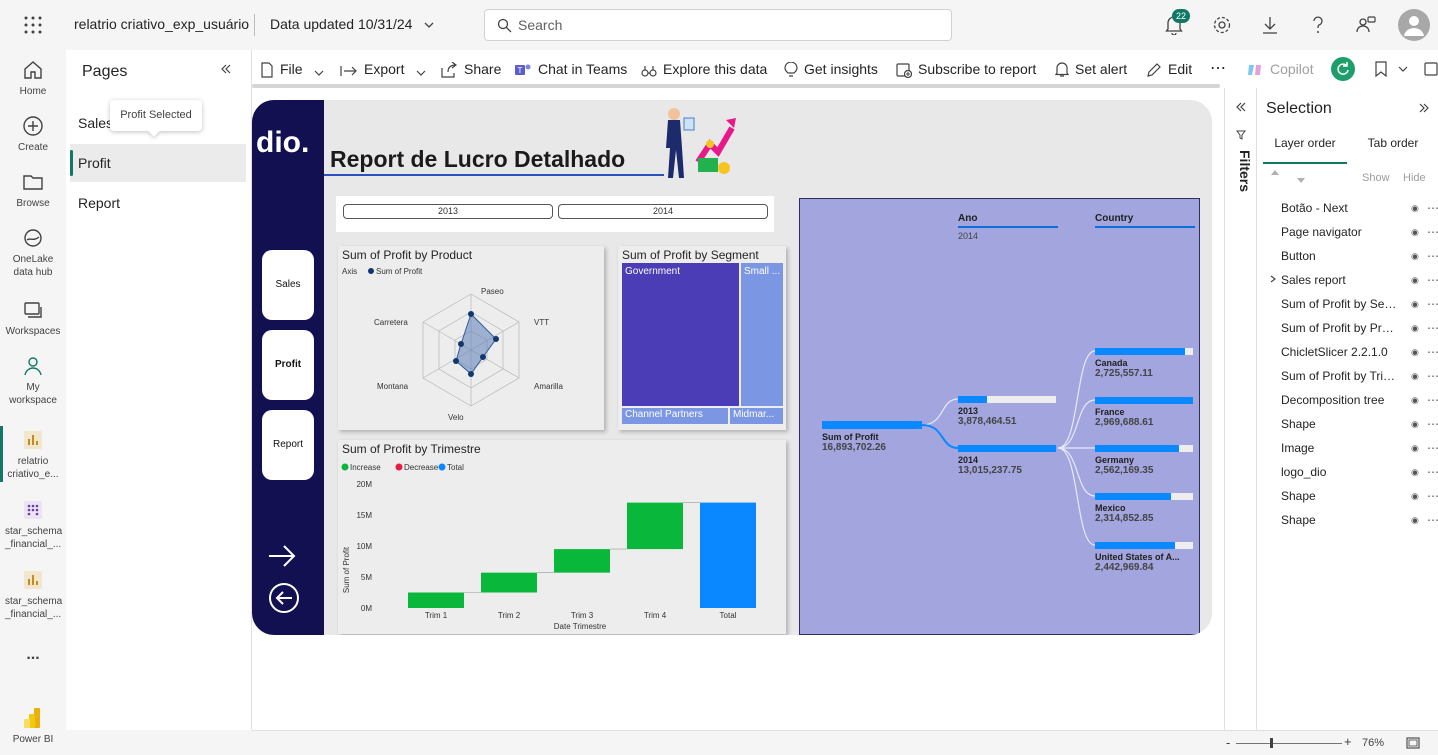 The image size is (1438, 755). What do you see at coordinates (1273, 279) in the screenshot?
I see `chevron-right-icon` at bounding box center [1273, 279].